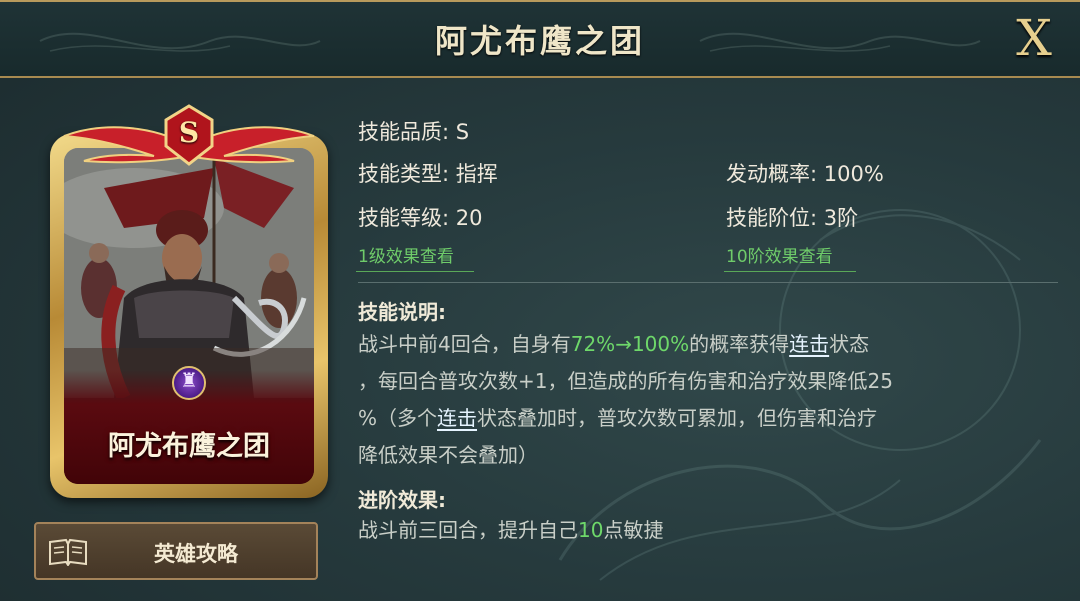 Image resolution: width=1080 pixels, height=601 pixels. Describe the element at coordinates (428, 174) in the screenshot. I see `skill-type: 技能类型: 指挥` at that location.